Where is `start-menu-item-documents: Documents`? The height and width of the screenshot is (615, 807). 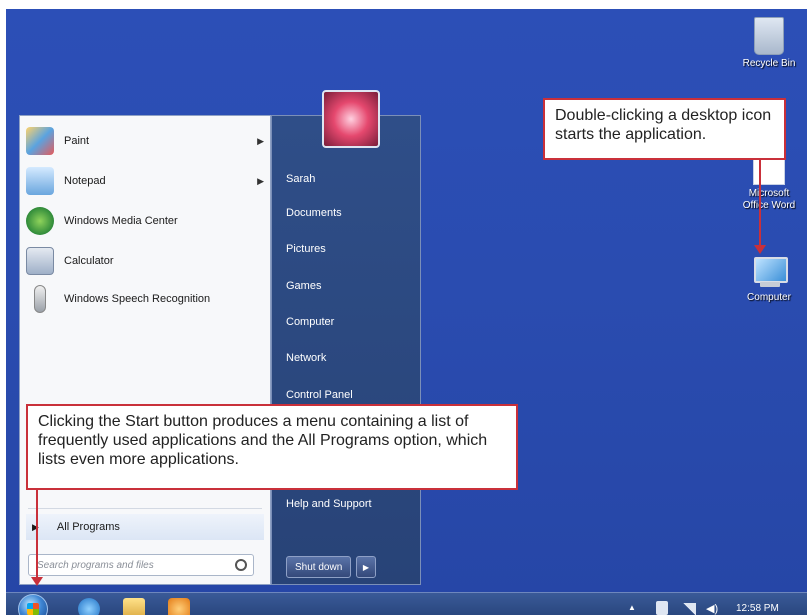
start-menu-item-documents: Documents is located at coordinates (314, 213).